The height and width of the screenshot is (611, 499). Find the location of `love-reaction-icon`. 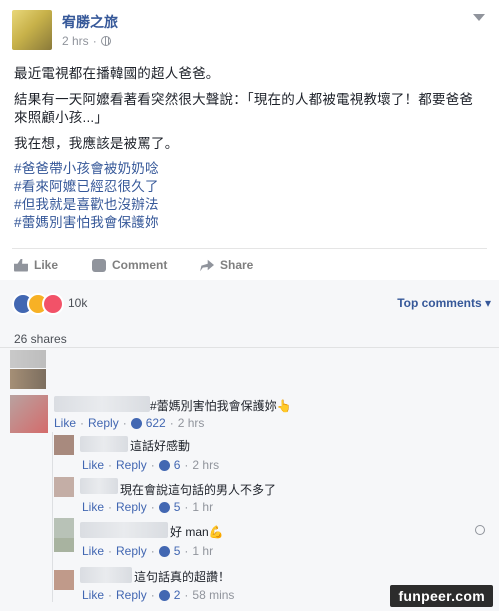

love-reaction-icon is located at coordinates (53, 304).